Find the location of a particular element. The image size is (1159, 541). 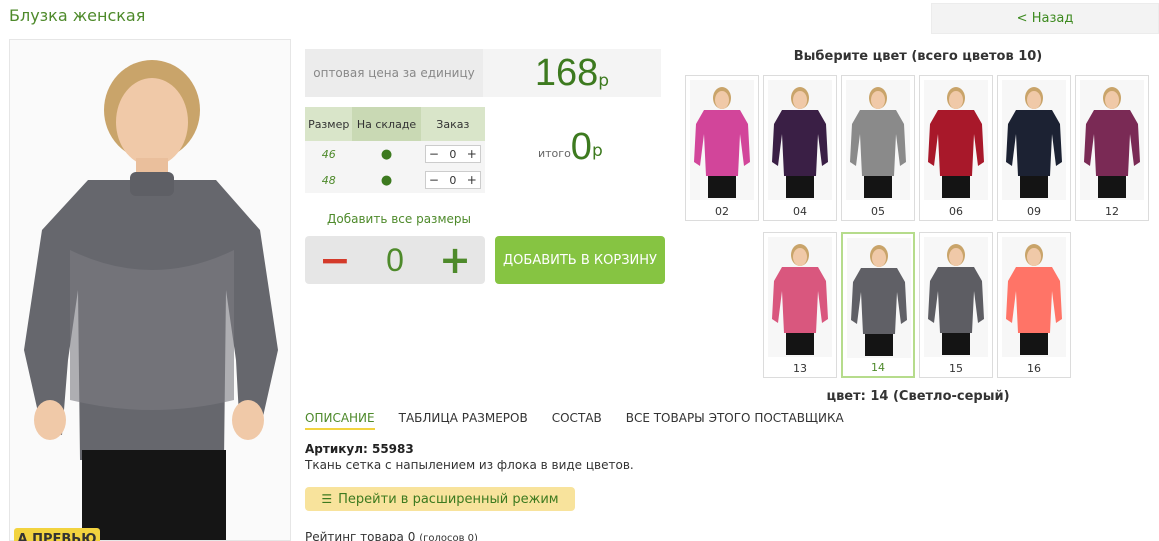

table-row: 46 ● − 0 + is located at coordinates (395, 154).